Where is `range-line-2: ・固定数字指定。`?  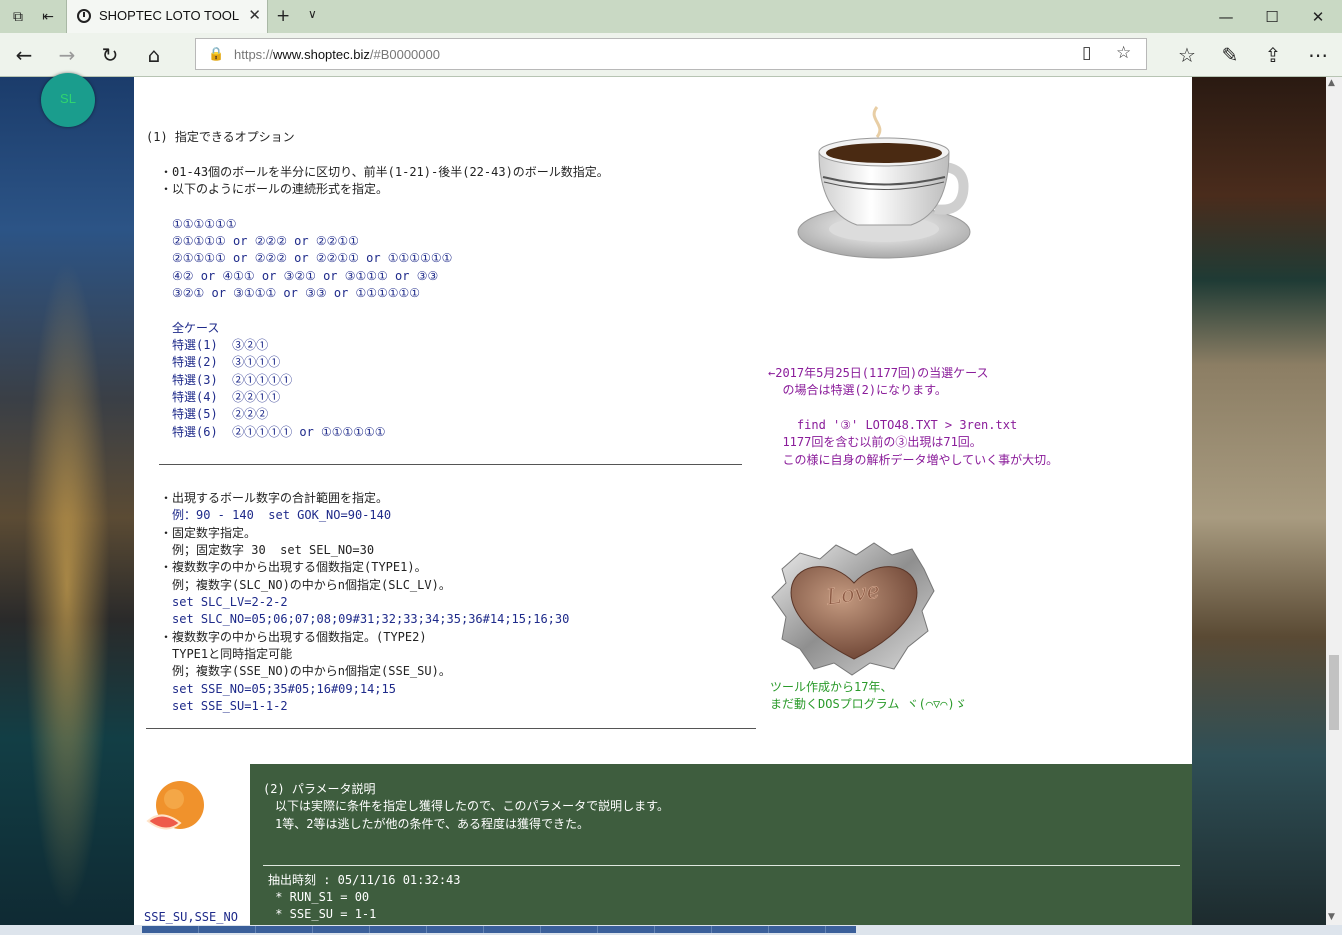 range-line-2: ・固定数字指定。 is located at coordinates (208, 533).